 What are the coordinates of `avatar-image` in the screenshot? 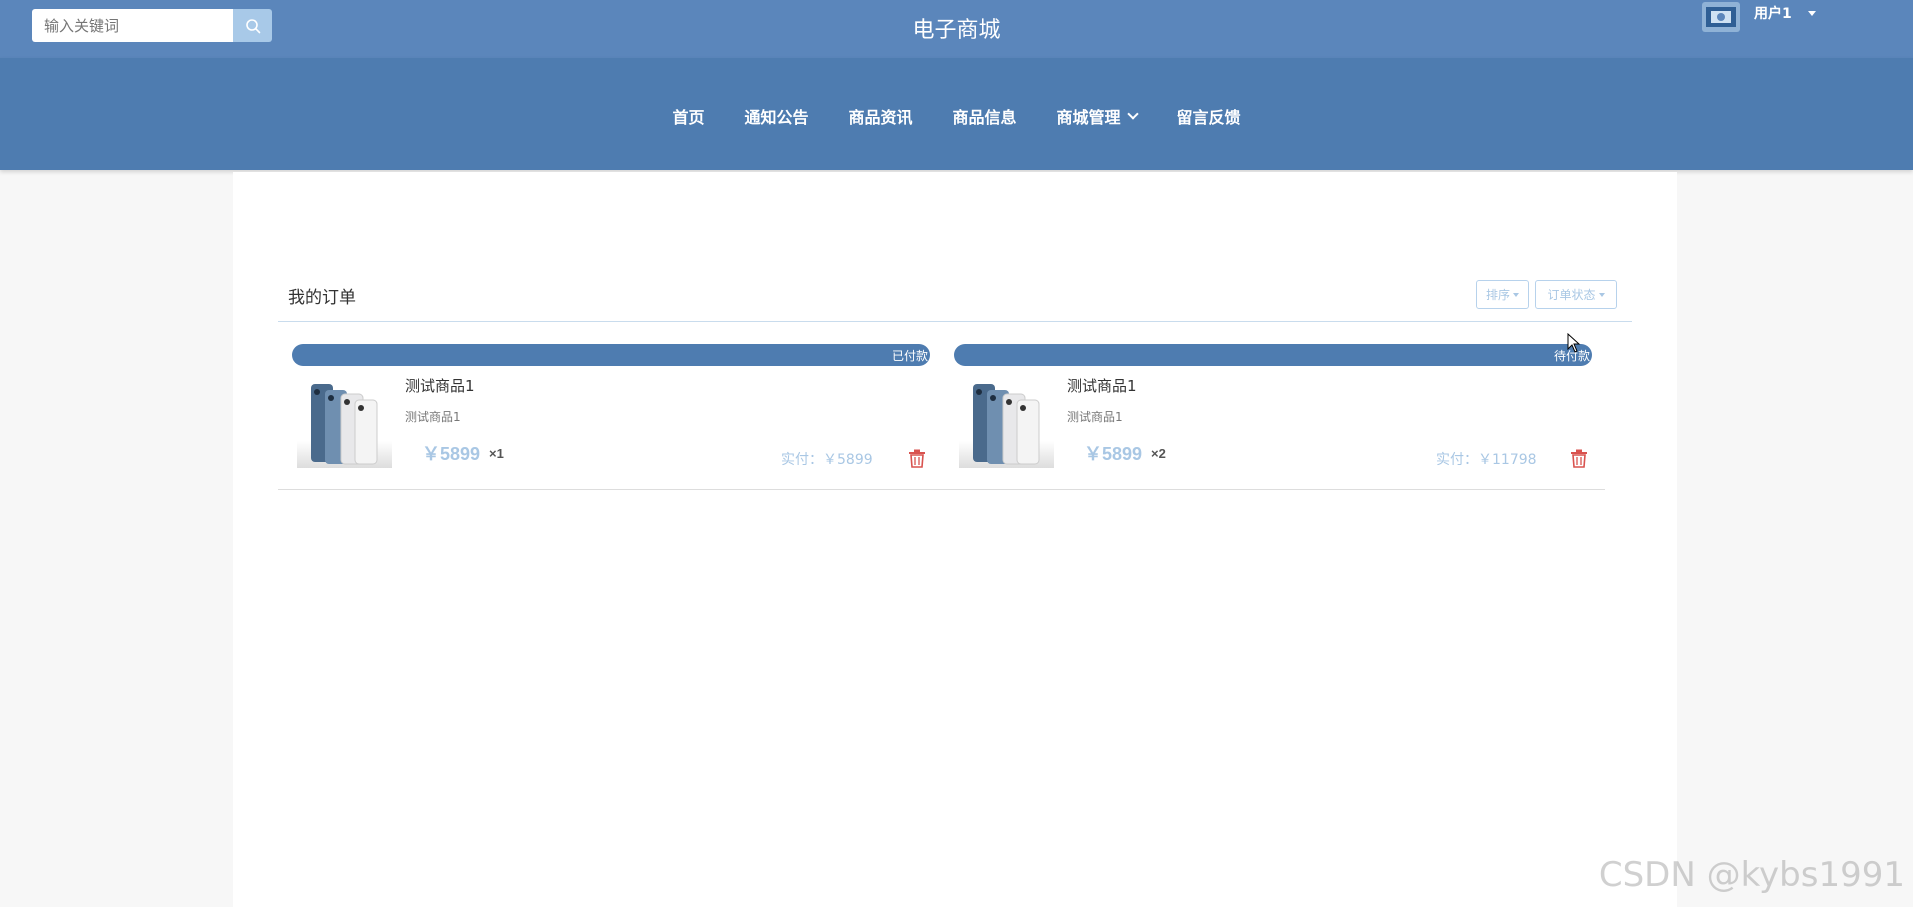 It's located at (1721, 17).